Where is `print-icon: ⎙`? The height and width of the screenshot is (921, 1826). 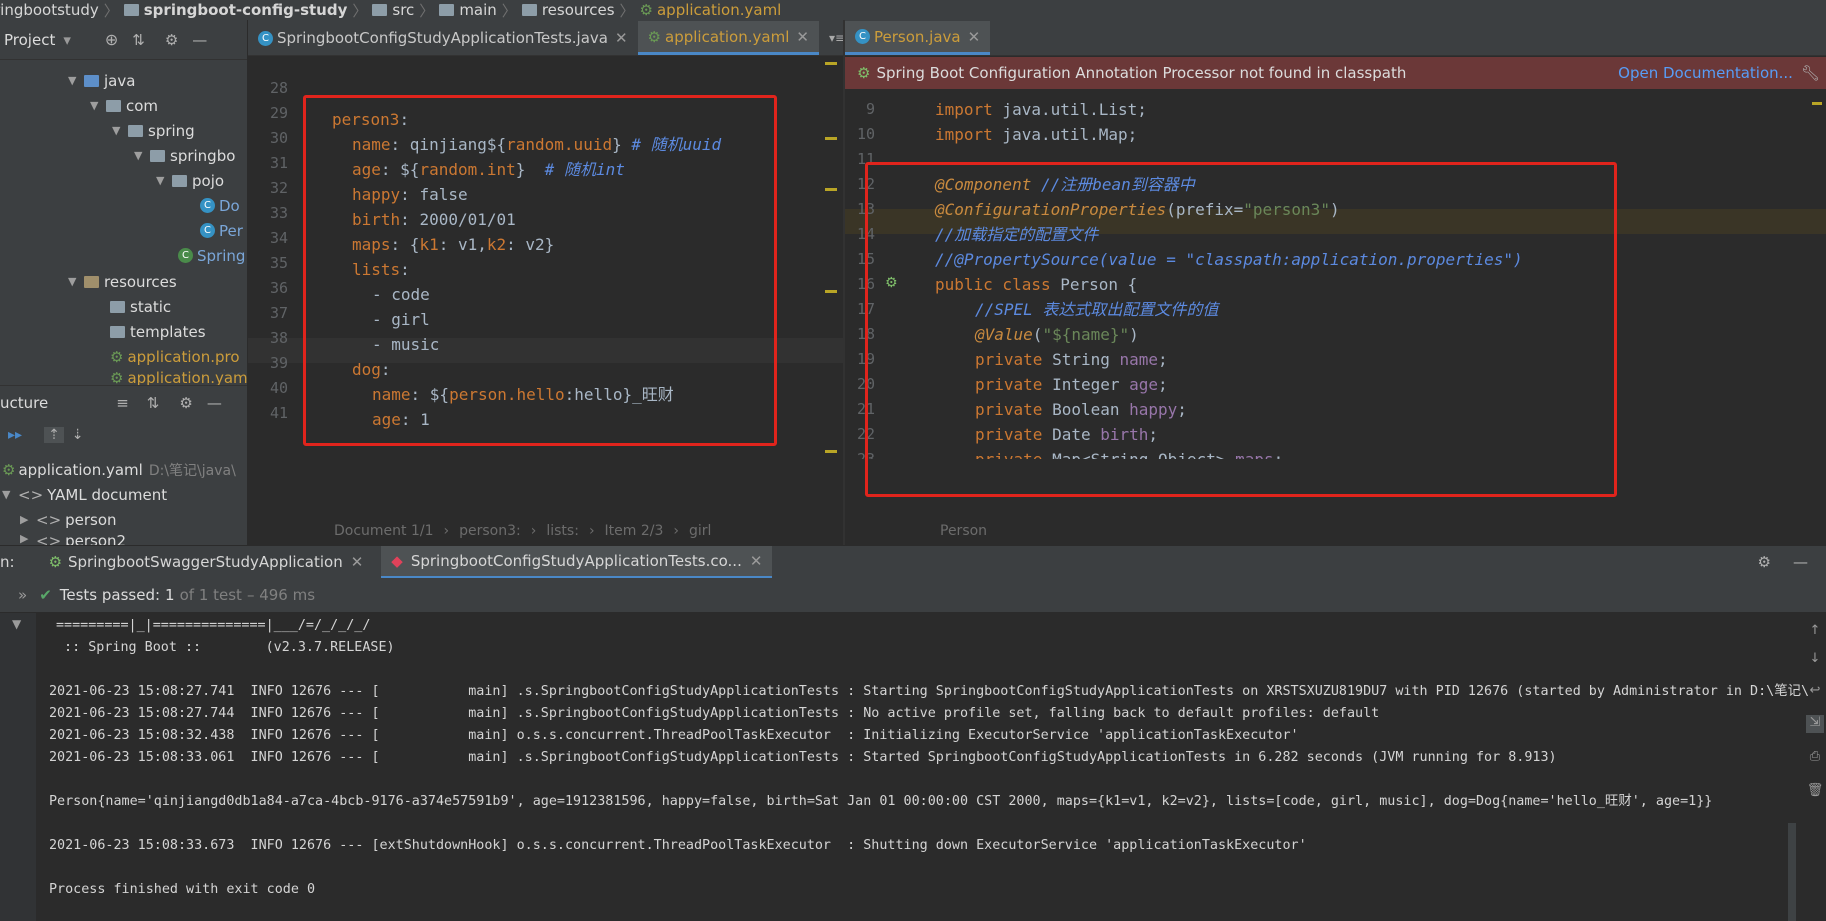
print-icon: ⎙ is located at coordinates (1815, 758).